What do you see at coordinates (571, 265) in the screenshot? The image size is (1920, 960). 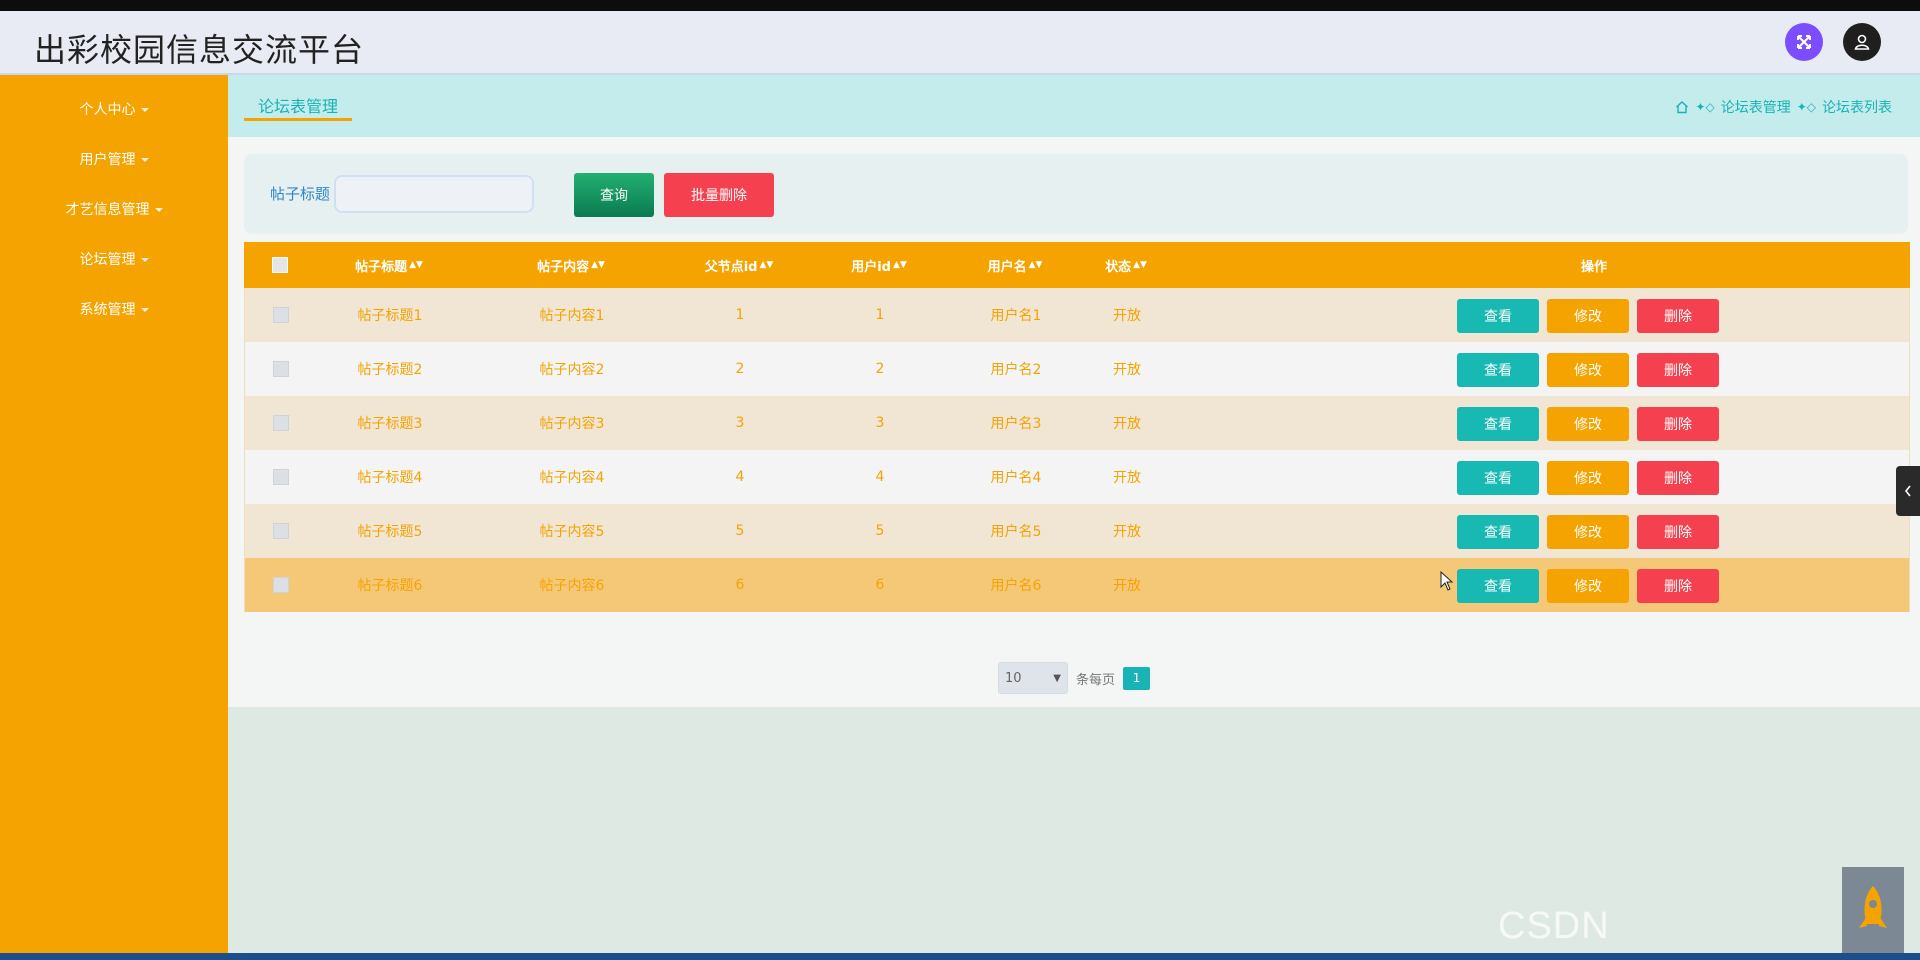 I see `column-header-content: 帖子内容 ▲▼` at bounding box center [571, 265].